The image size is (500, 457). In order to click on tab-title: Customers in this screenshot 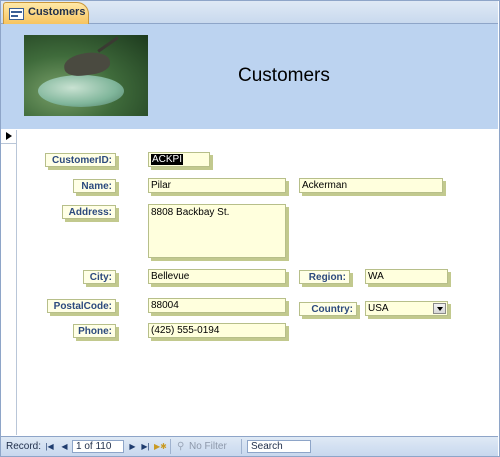, I will do `click(57, 12)`.